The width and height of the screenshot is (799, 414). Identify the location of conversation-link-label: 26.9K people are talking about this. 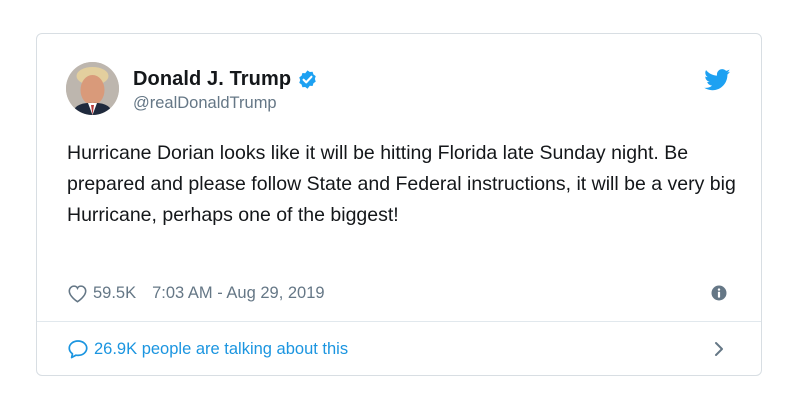
(221, 348).